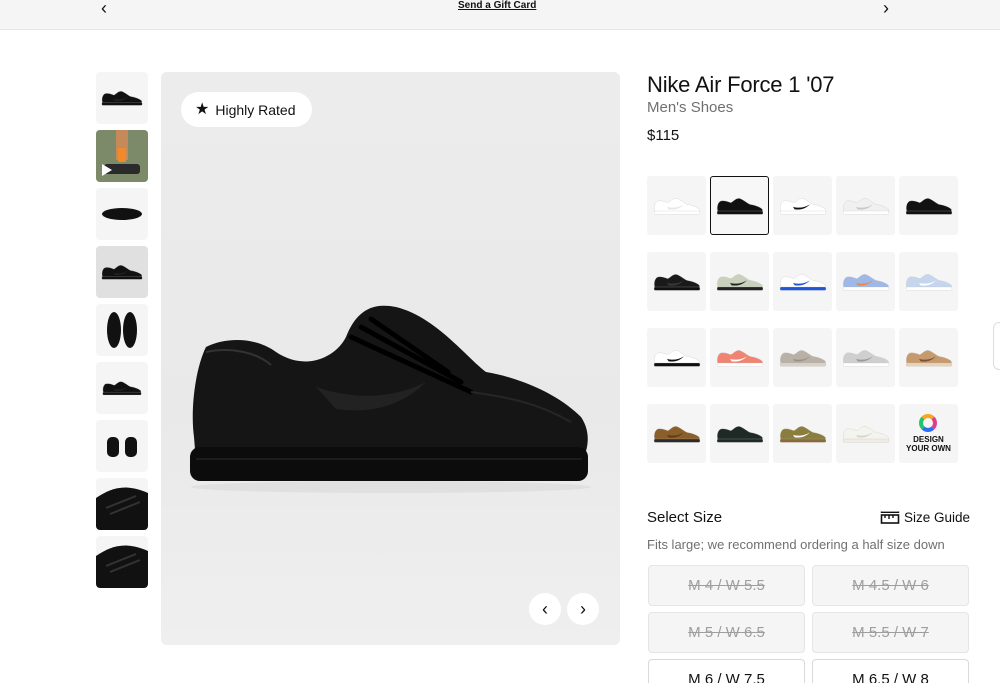 The image size is (1000, 683). What do you see at coordinates (928, 423) in the screenshot?
I see `color-wheel-icon` at bounding box center [928, 423].